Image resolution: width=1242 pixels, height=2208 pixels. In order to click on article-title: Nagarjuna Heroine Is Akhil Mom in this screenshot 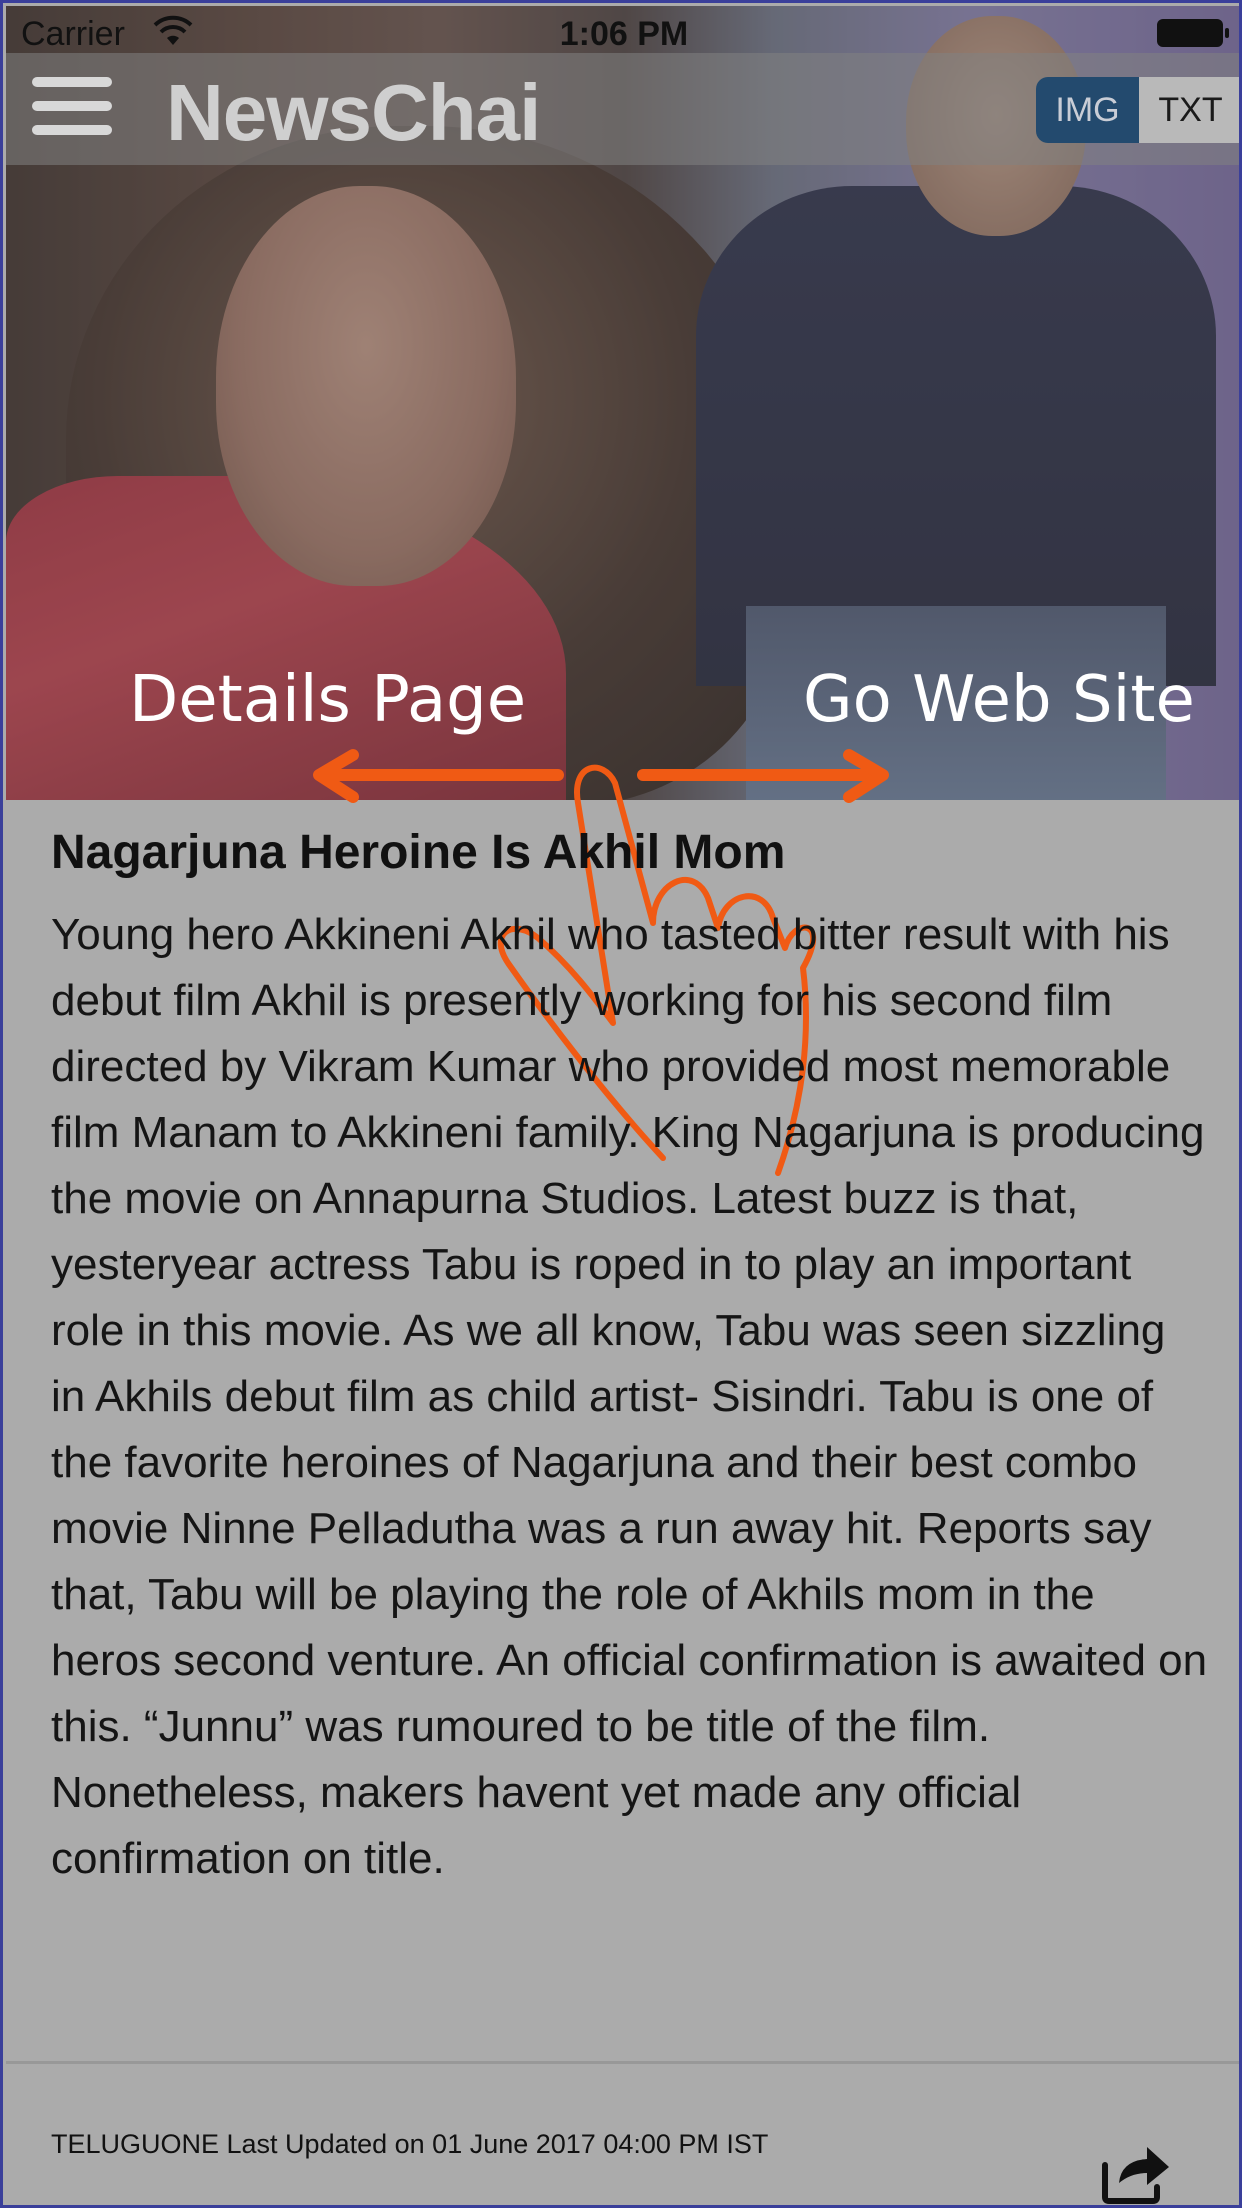, I will do `click(631, 852)`.